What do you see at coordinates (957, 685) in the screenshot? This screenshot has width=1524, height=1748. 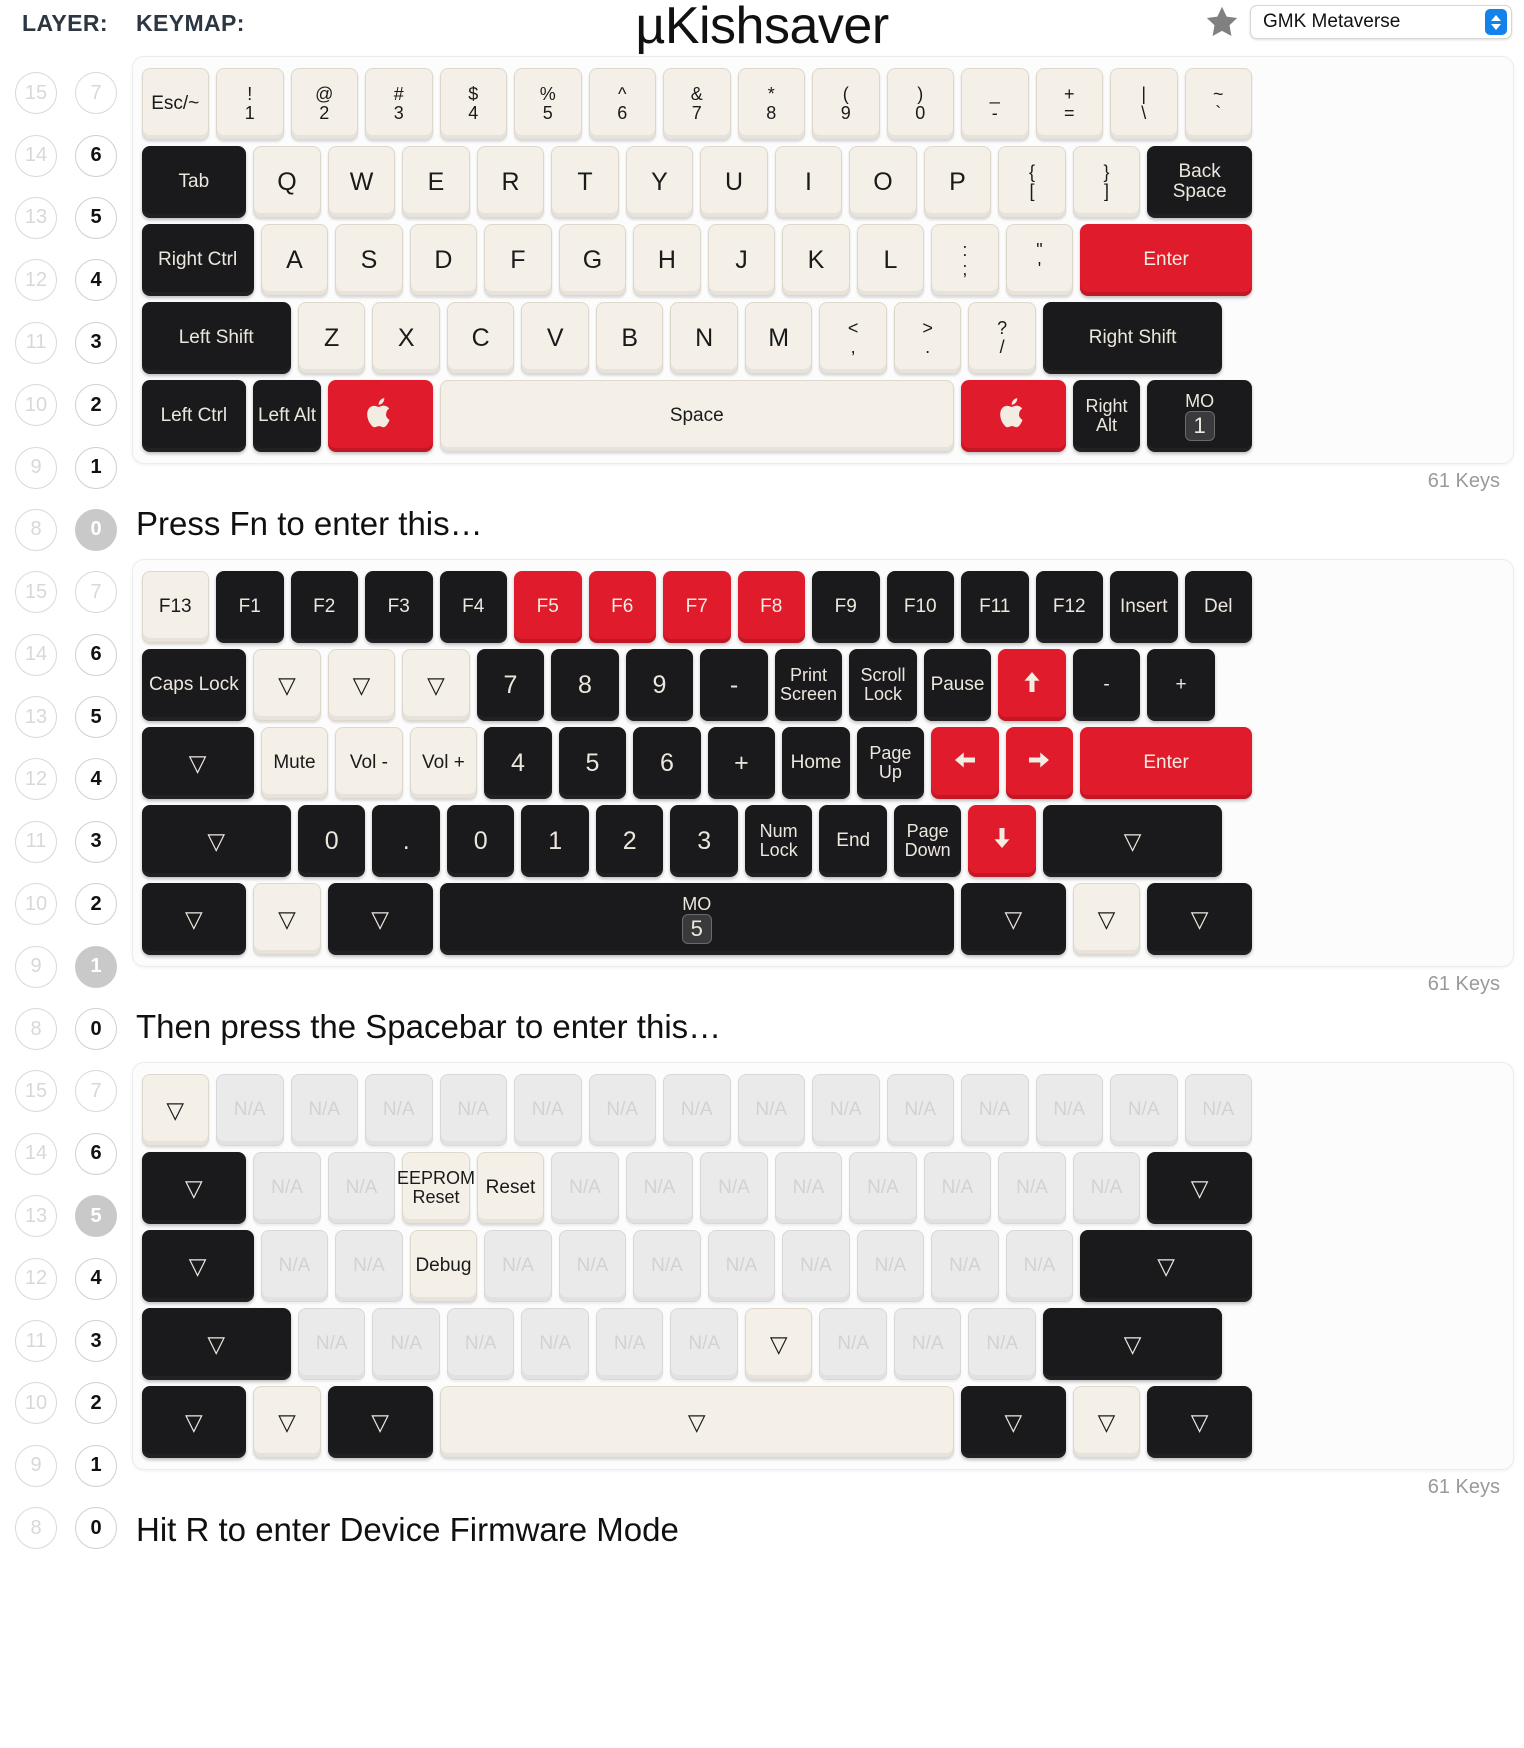 I see `key-pause: Pause` at bounding box center [957, 685].